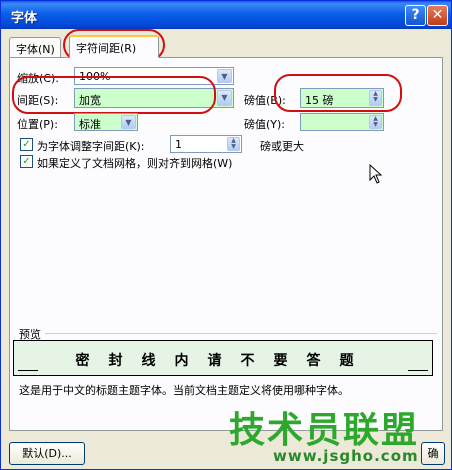  Describe the element at coordinates (224, 361) in the screenshot. I see `preview-sample: 密封线内请不要答题` at that location.